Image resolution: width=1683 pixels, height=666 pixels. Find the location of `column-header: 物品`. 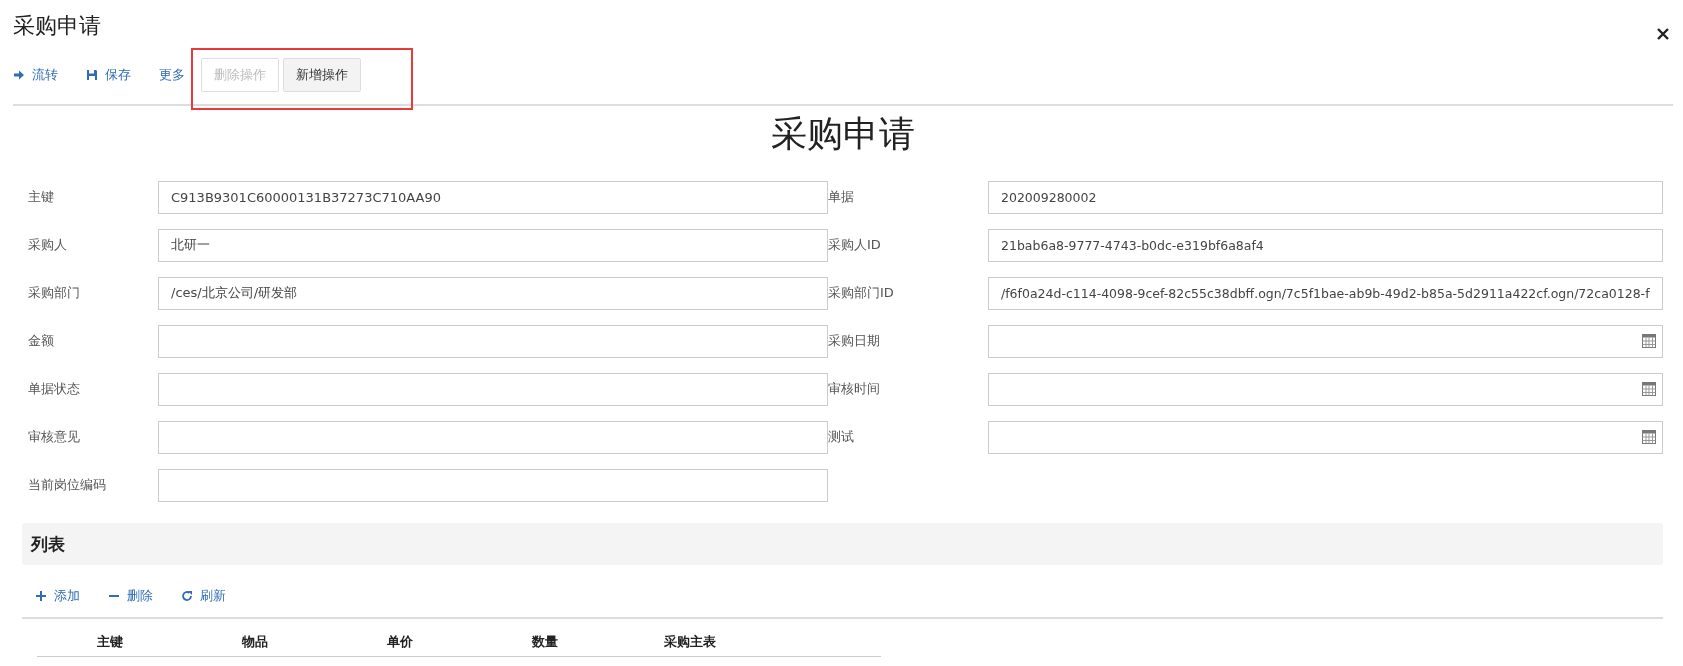

column-header: 物品 is located at coordinates (254, 642).